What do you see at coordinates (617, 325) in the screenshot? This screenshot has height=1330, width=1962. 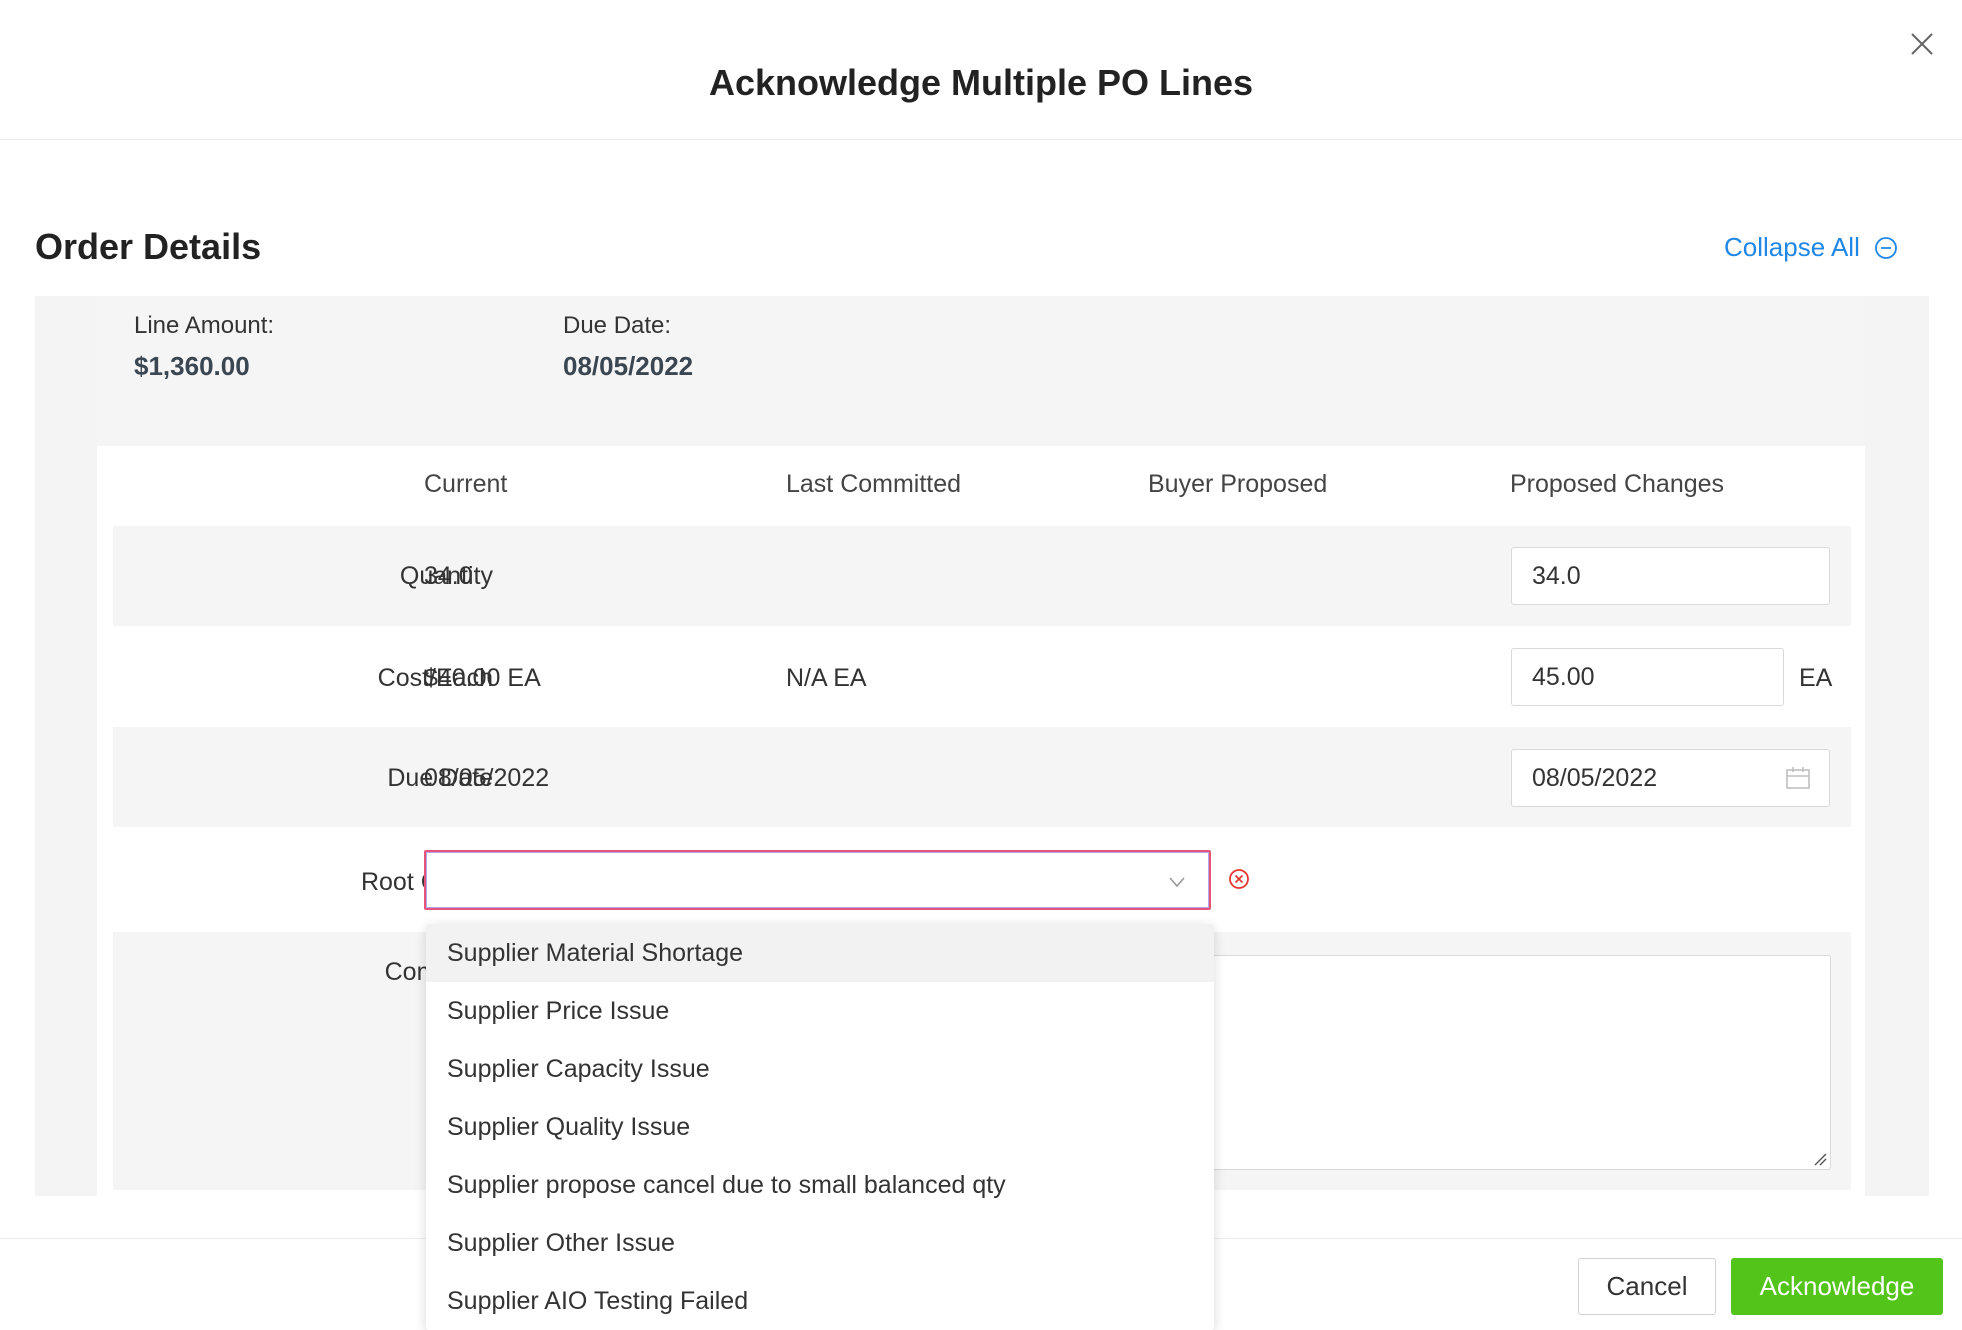 I see `due-date-label: Due Date:` at bounding box center [617, 325].